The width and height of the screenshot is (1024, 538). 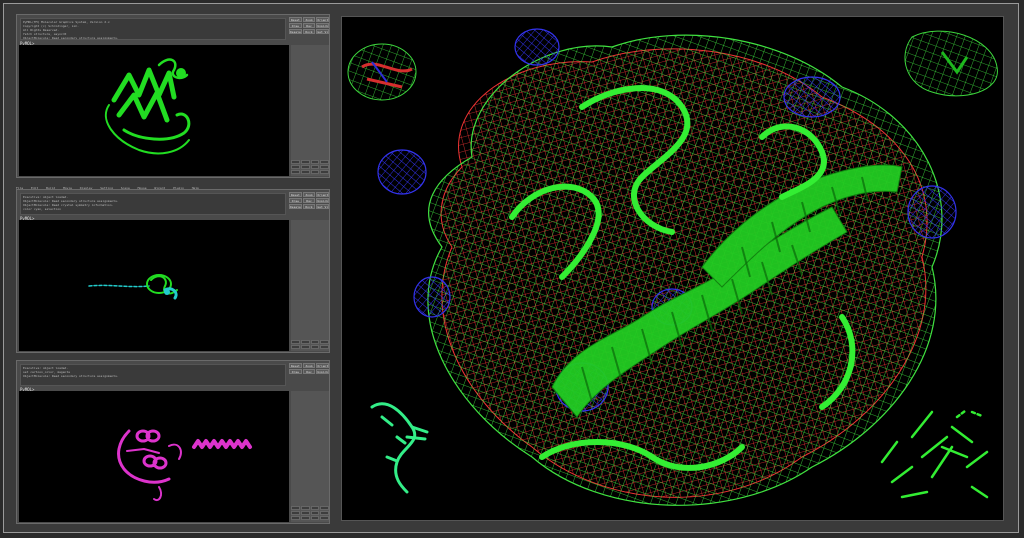 What do you see at coordinates (934, 454) in the screenshot?
I see `thumbnail-bottom-right` at bounding box center [934, 454].